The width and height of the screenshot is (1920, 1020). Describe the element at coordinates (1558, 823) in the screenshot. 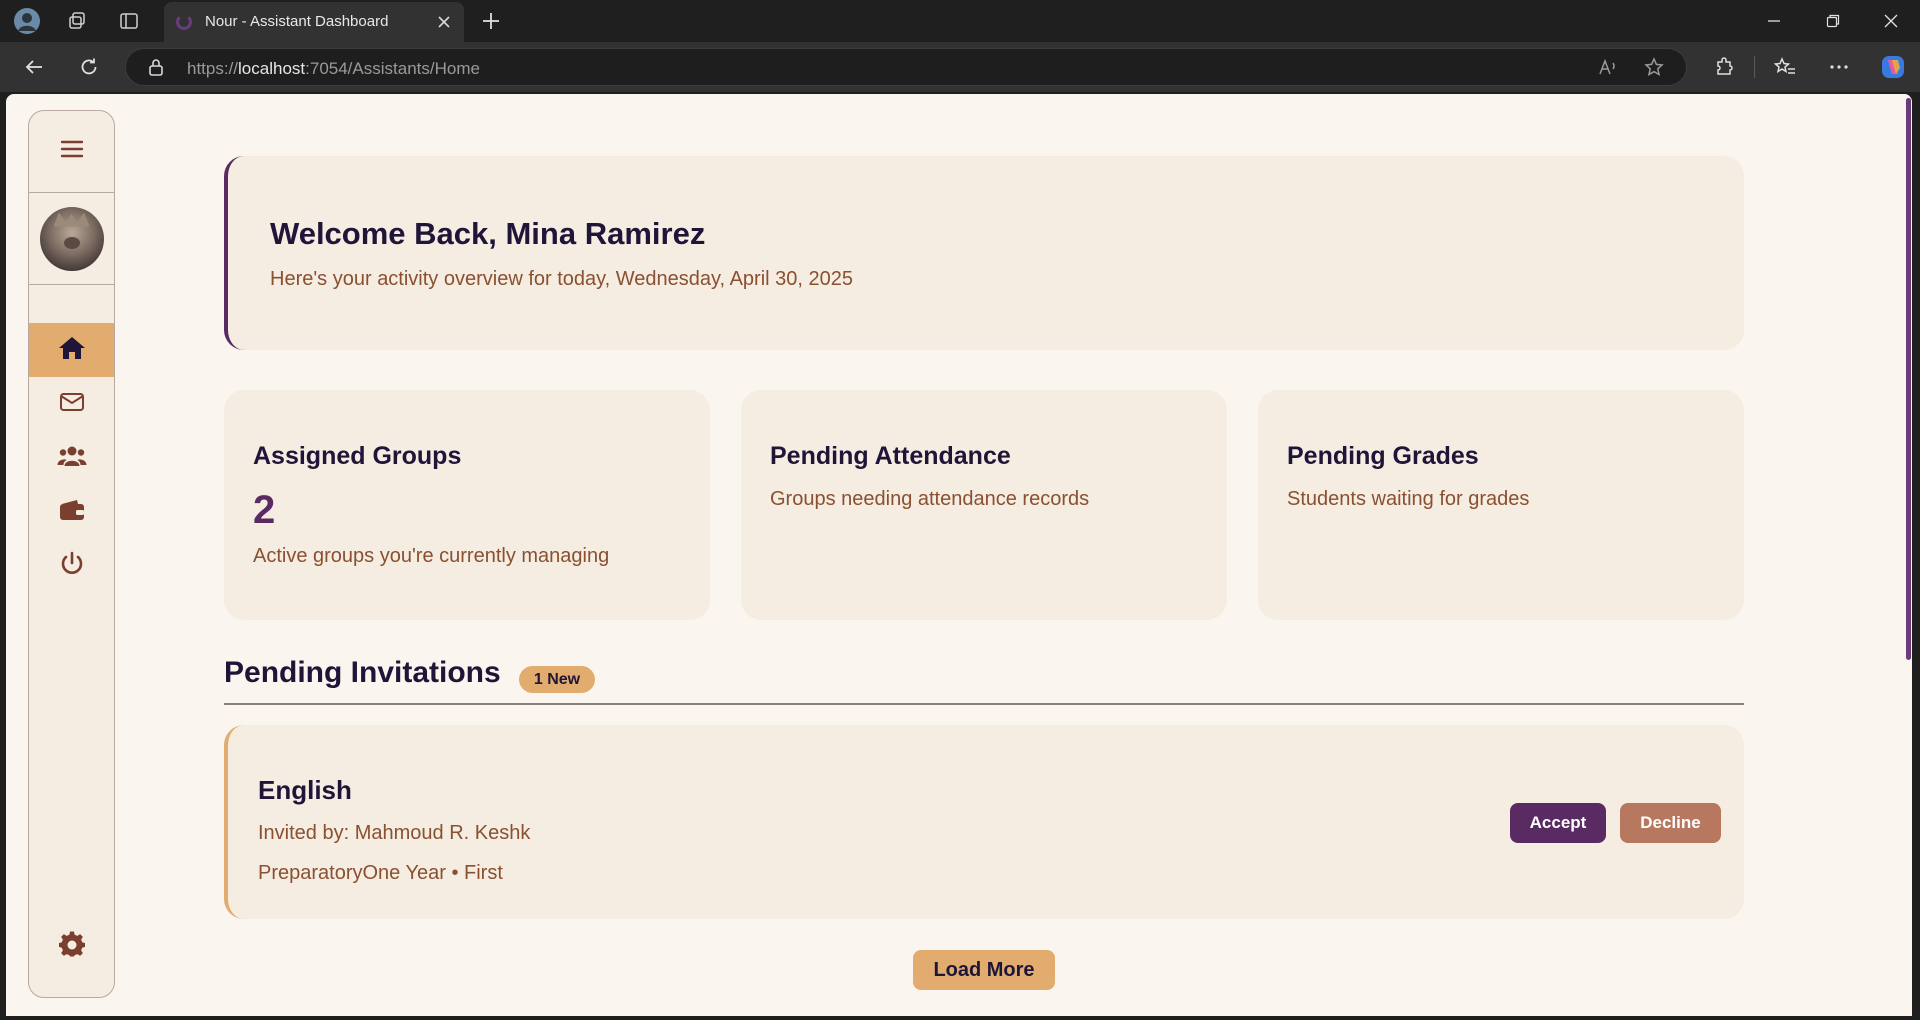

I see `accept-button: Accept` at that location.